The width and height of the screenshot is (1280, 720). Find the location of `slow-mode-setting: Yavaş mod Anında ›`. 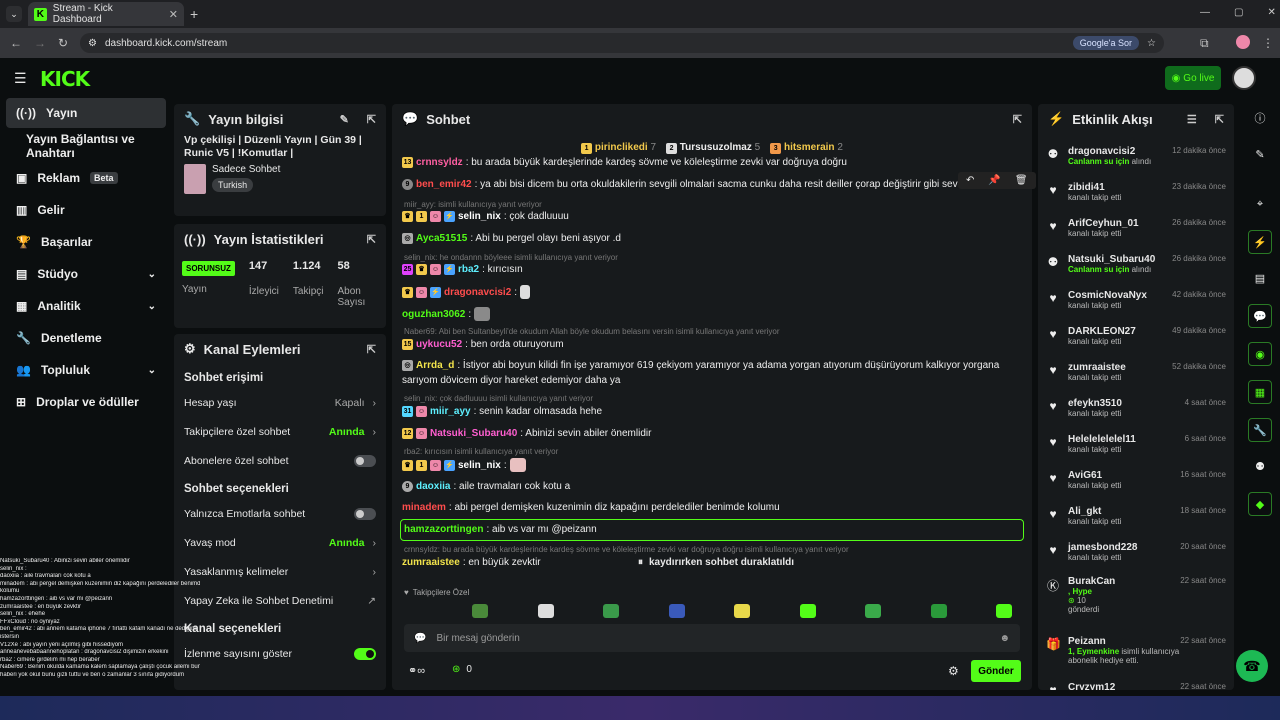

slow-mode-setting: Yavaş mod Anında › is located at coordinates (280, 542).